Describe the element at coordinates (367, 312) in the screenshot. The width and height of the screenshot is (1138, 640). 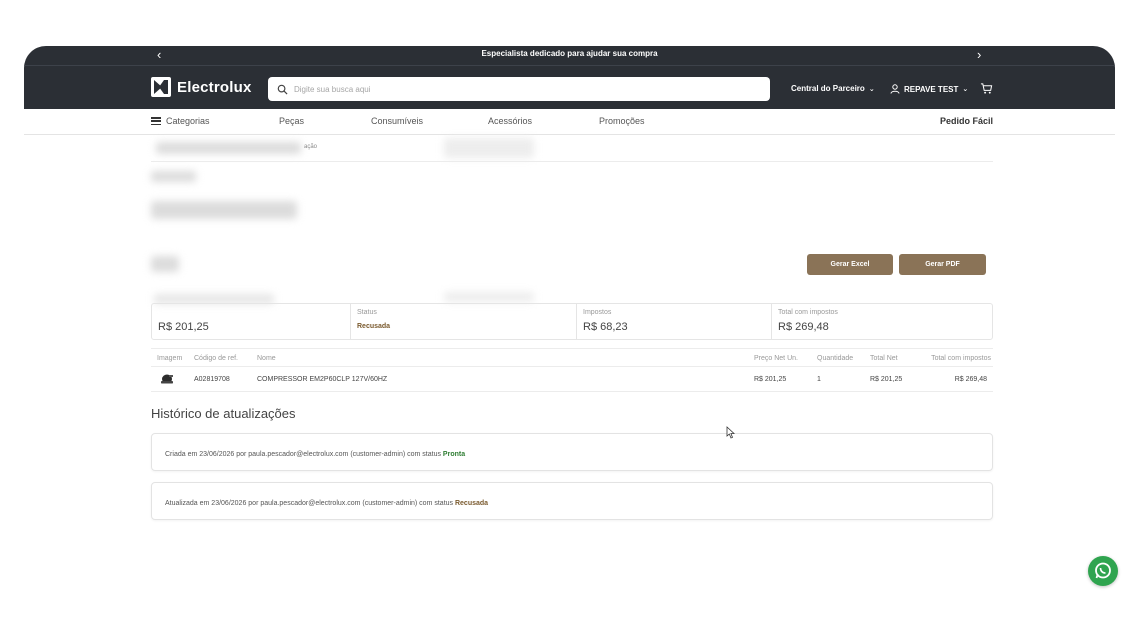
I see `status-label: Status` at that location.